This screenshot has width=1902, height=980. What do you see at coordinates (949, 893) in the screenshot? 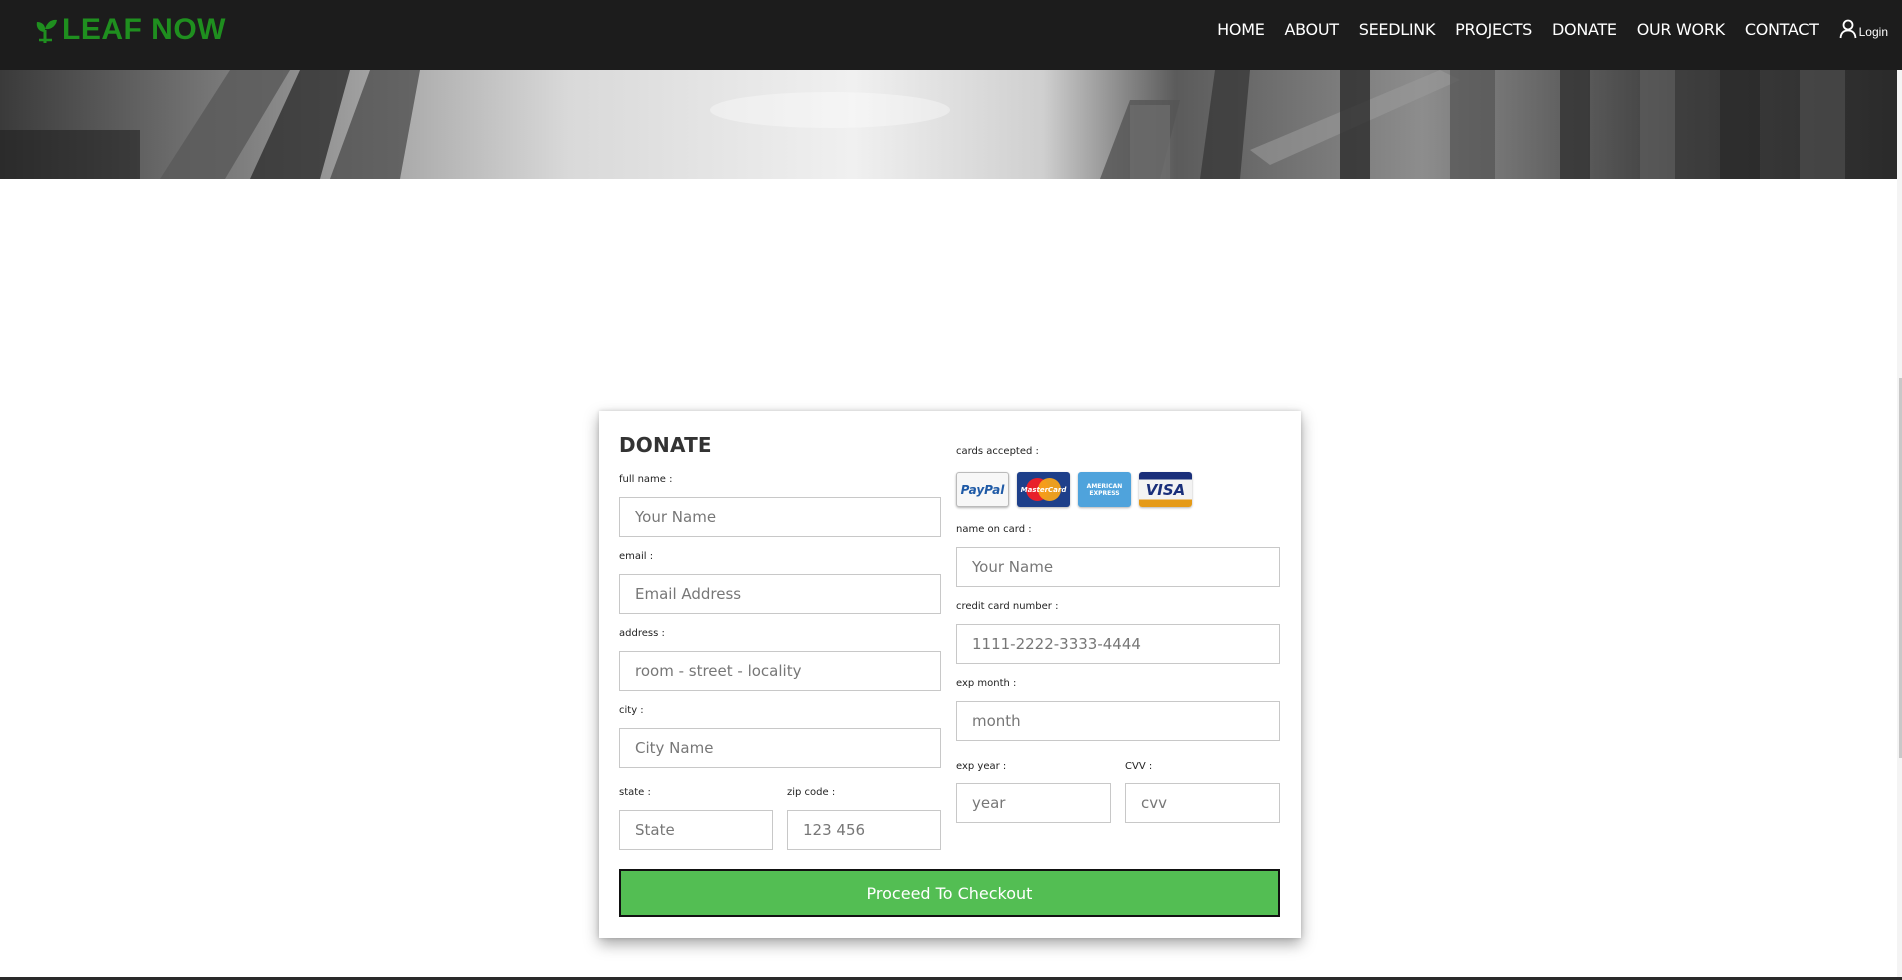
I see `proceed-to-checkout-button: Proceed To Checkout` at bounding box center [949, 893].